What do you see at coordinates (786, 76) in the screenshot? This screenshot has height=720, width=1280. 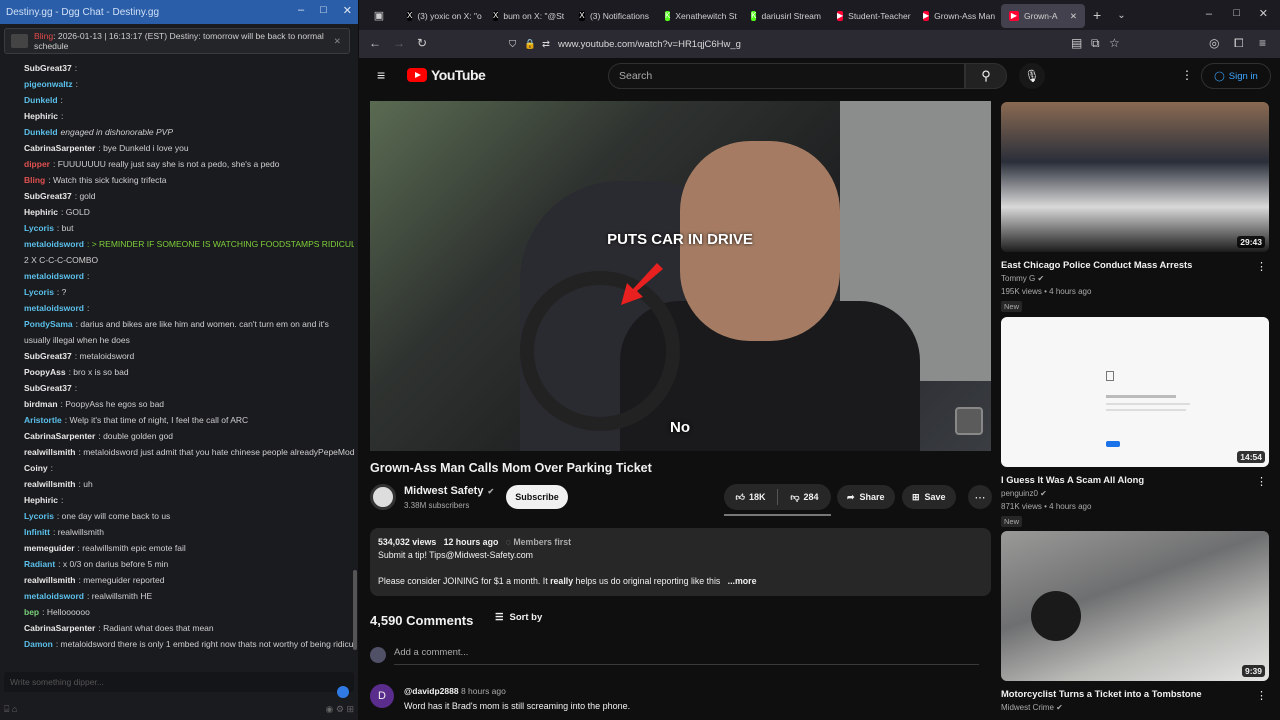 I see `search-input: Search` at bounding box center [786, 76].